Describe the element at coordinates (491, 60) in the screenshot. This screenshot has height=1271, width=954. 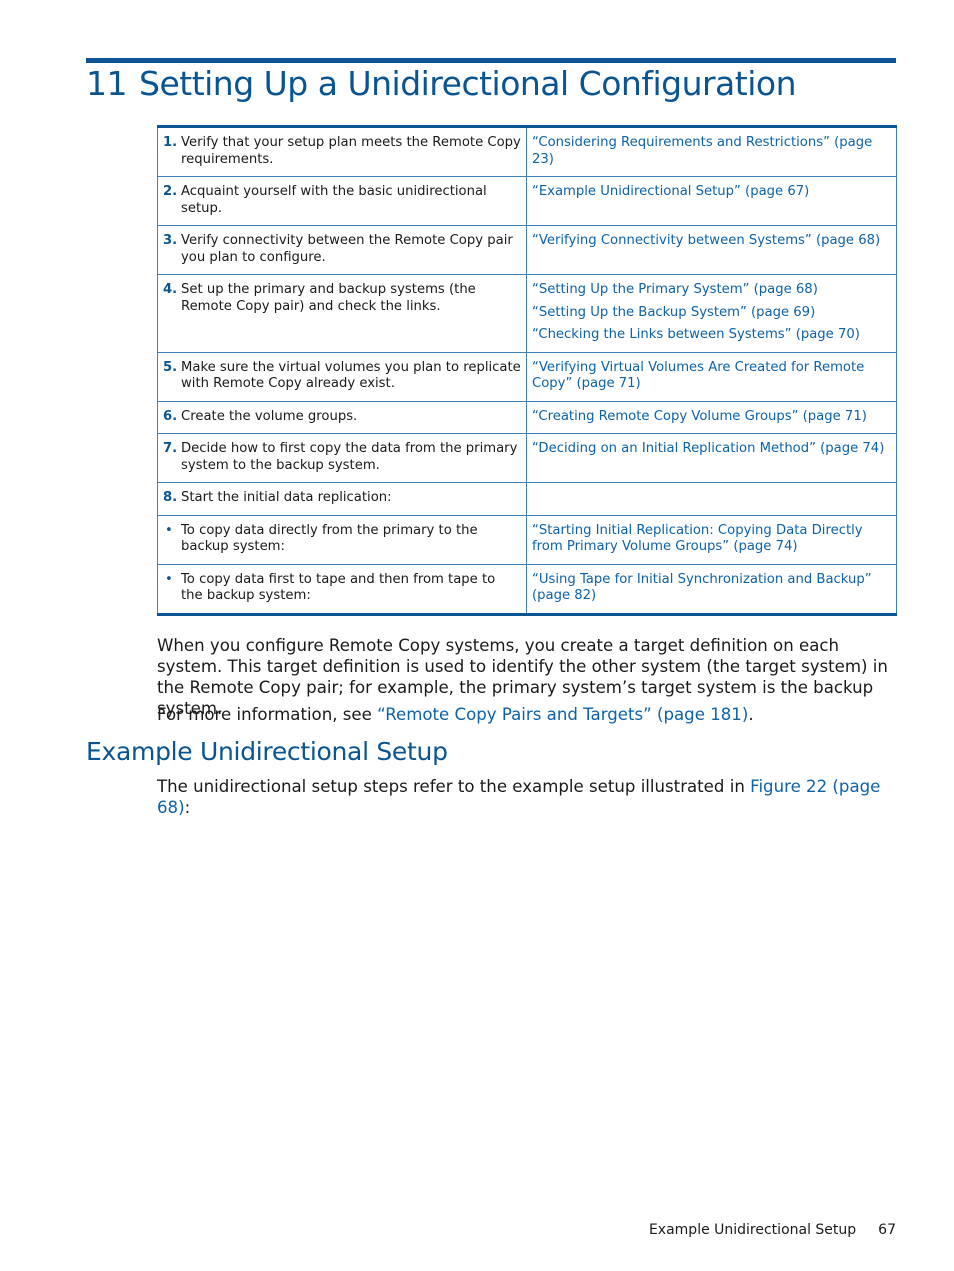
I see `chapter-top-rule` at that location.